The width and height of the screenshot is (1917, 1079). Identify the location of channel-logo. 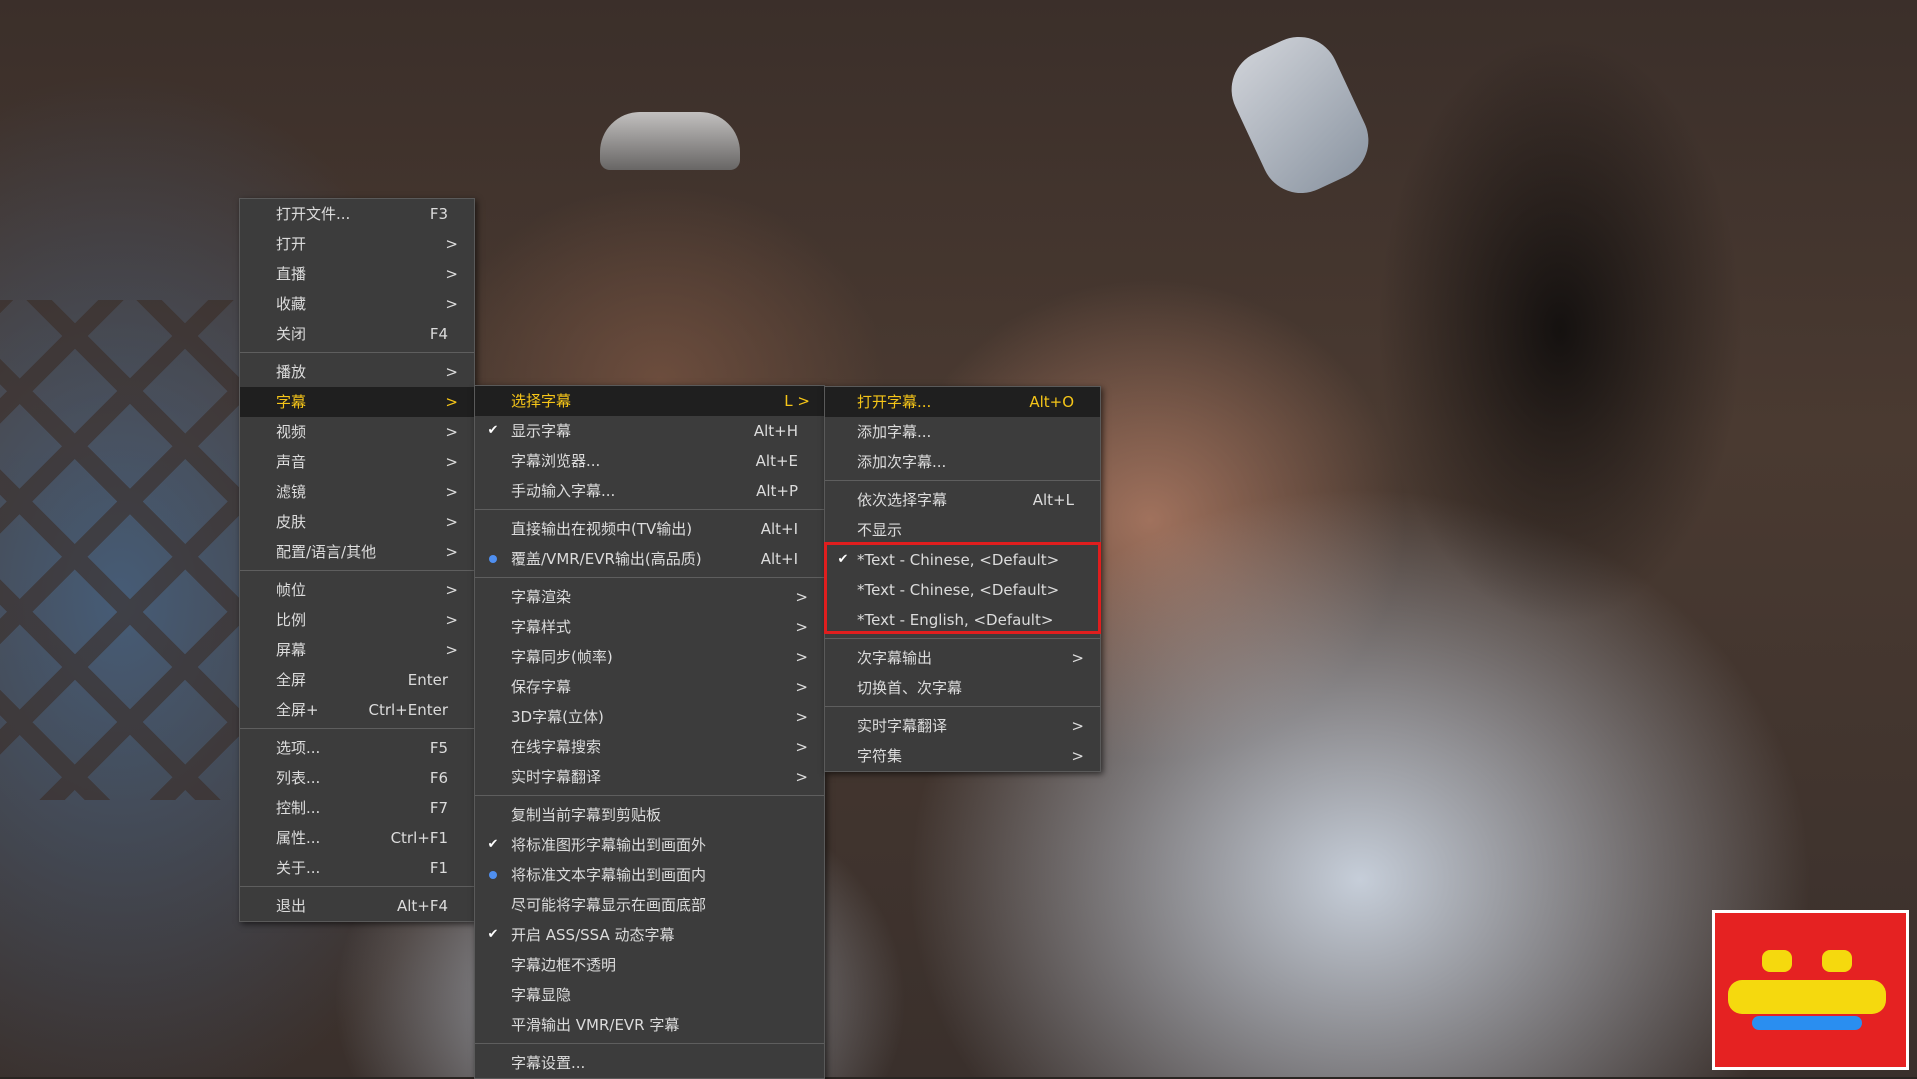
(1810, 990).